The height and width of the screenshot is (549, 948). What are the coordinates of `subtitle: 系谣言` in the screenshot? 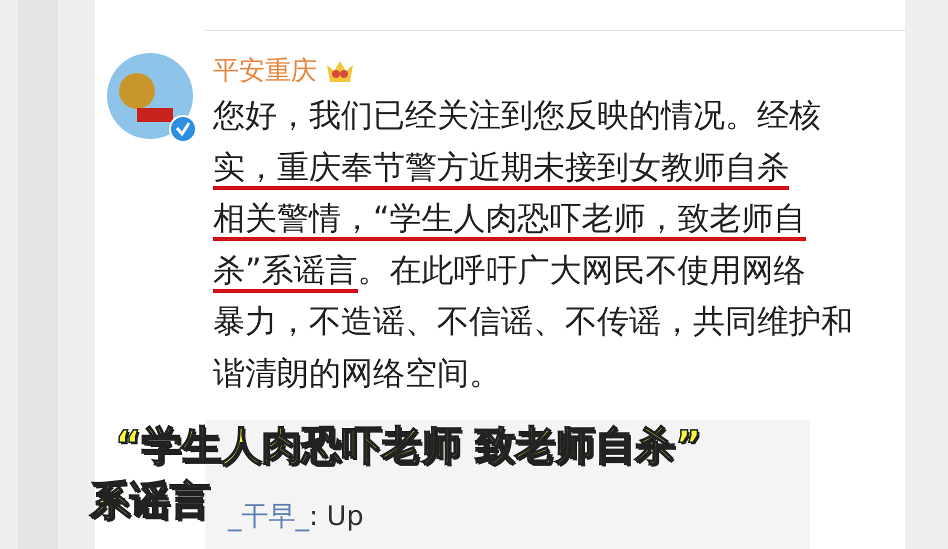 It's located at (150, 501).